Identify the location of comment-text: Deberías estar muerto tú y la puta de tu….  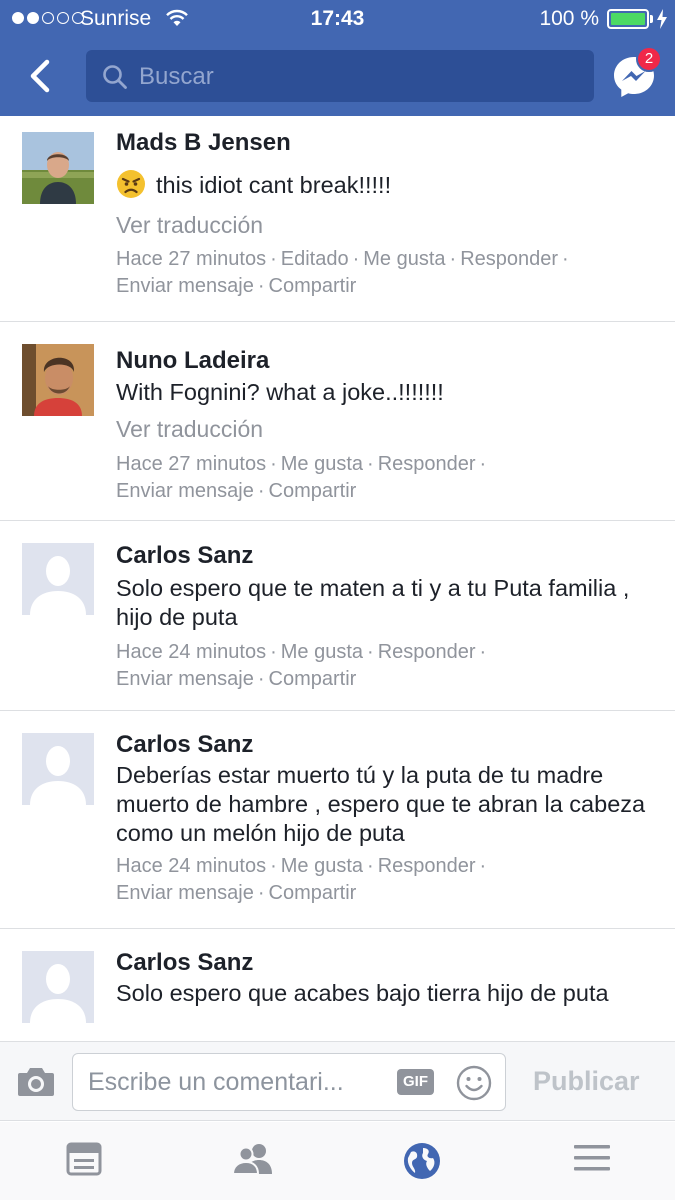
(381, 804).